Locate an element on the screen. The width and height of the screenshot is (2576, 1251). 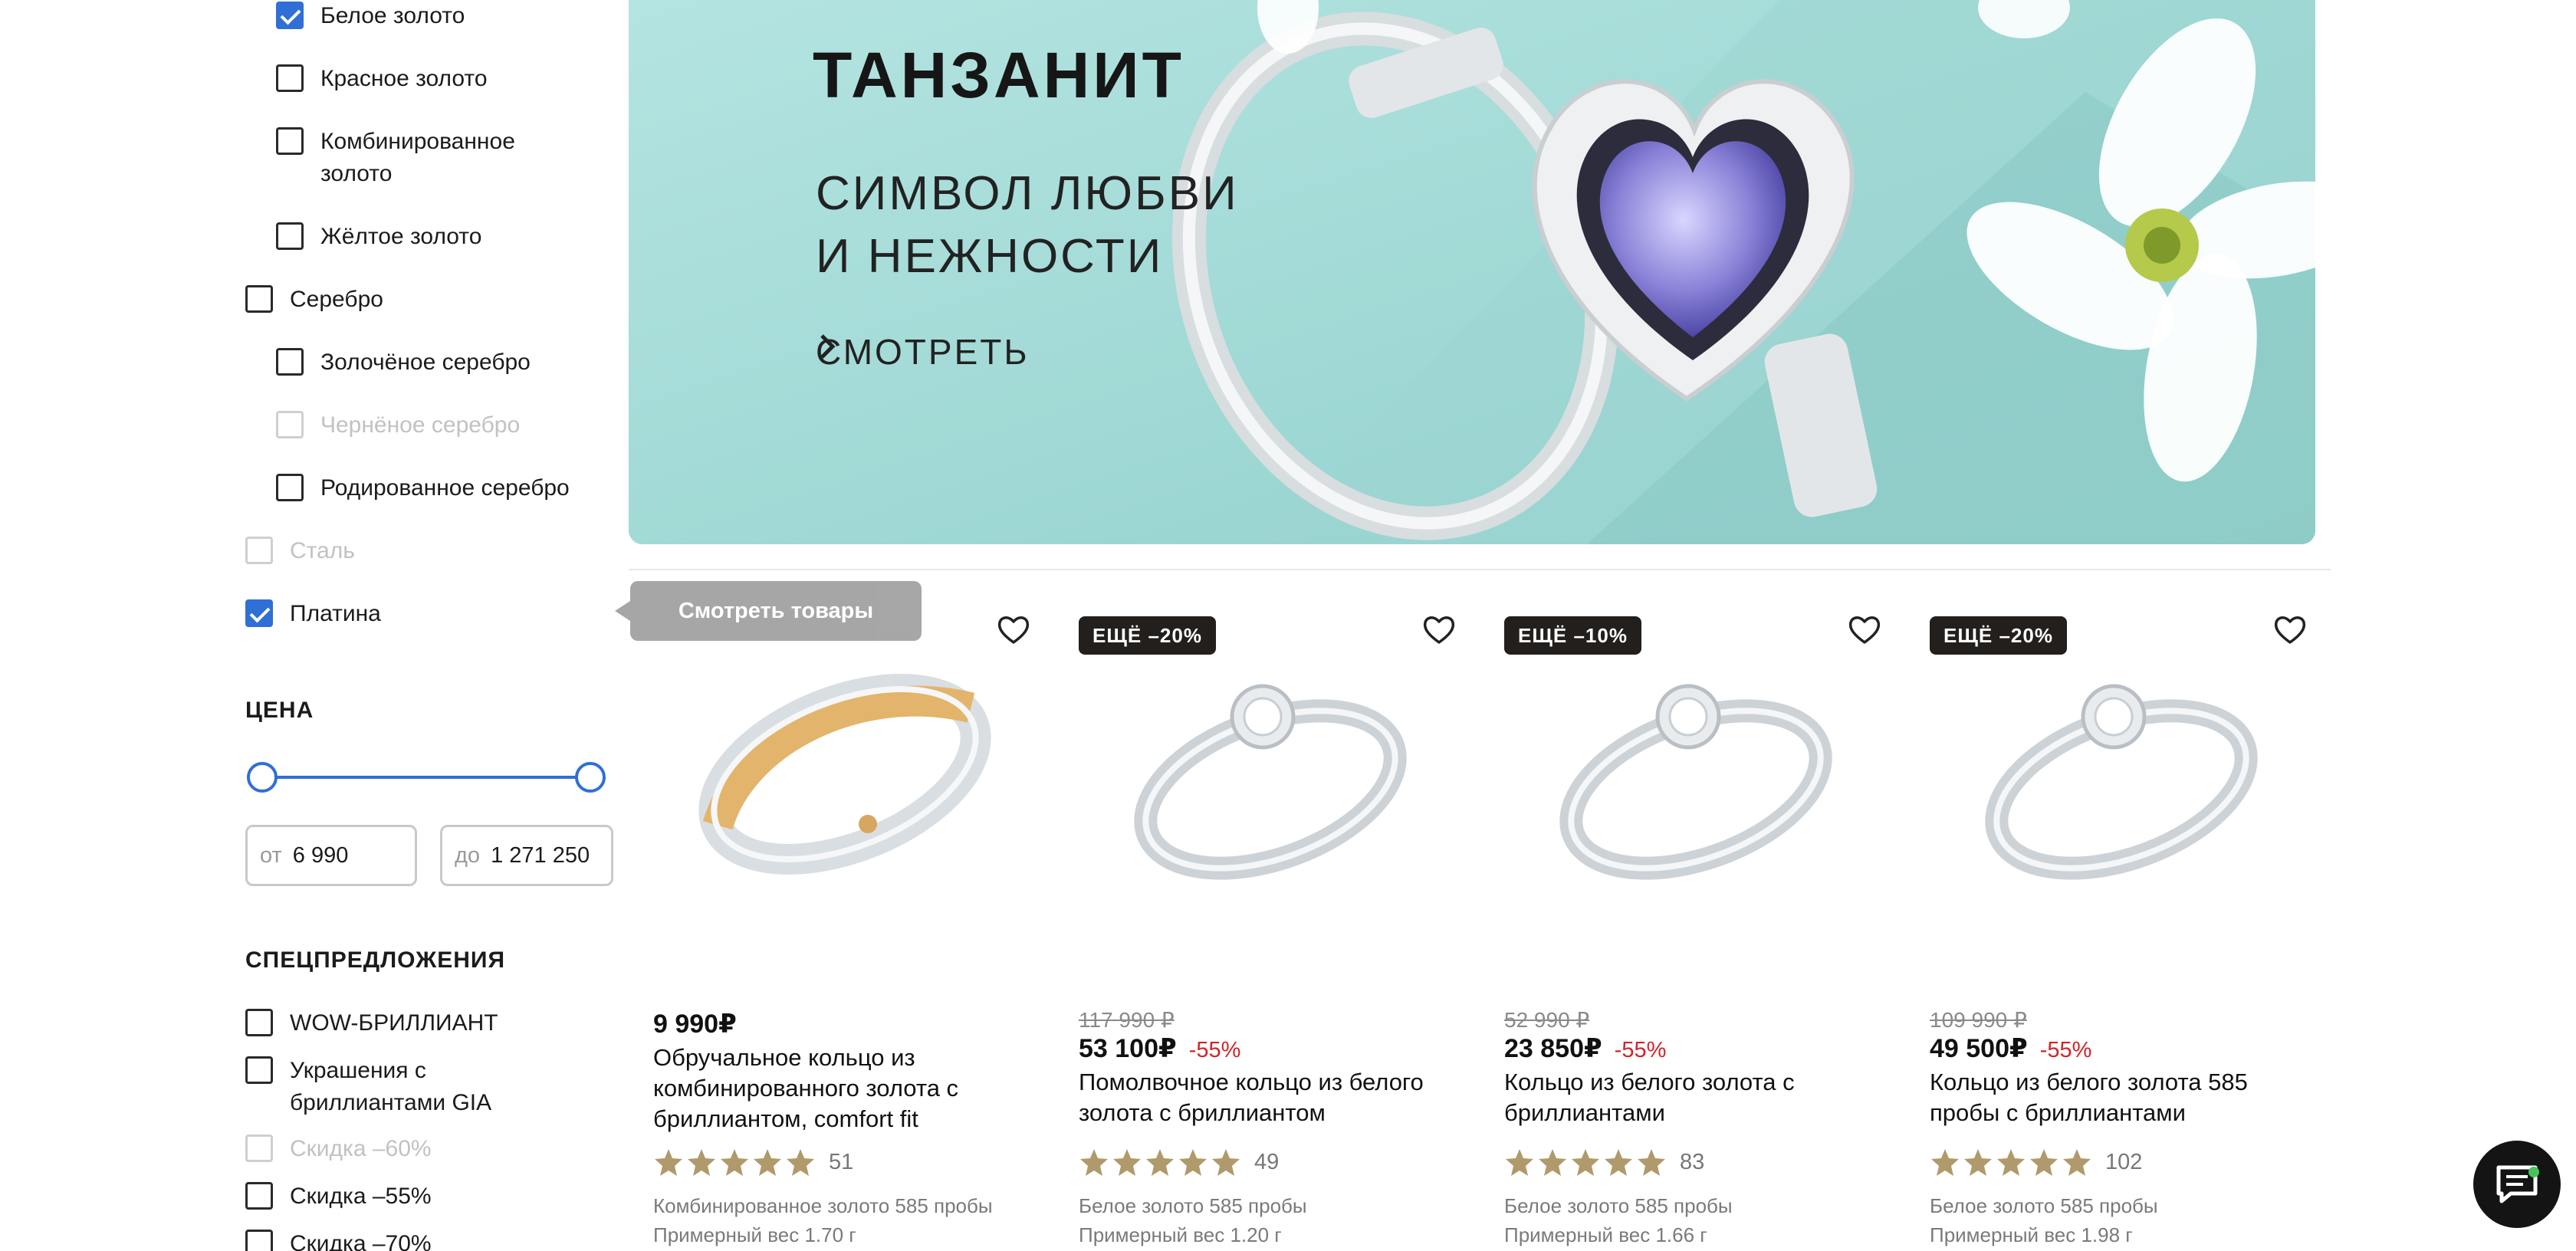
filter-metal-blackened-silver: Чернёное серебро is located at coordinates (398, 426).